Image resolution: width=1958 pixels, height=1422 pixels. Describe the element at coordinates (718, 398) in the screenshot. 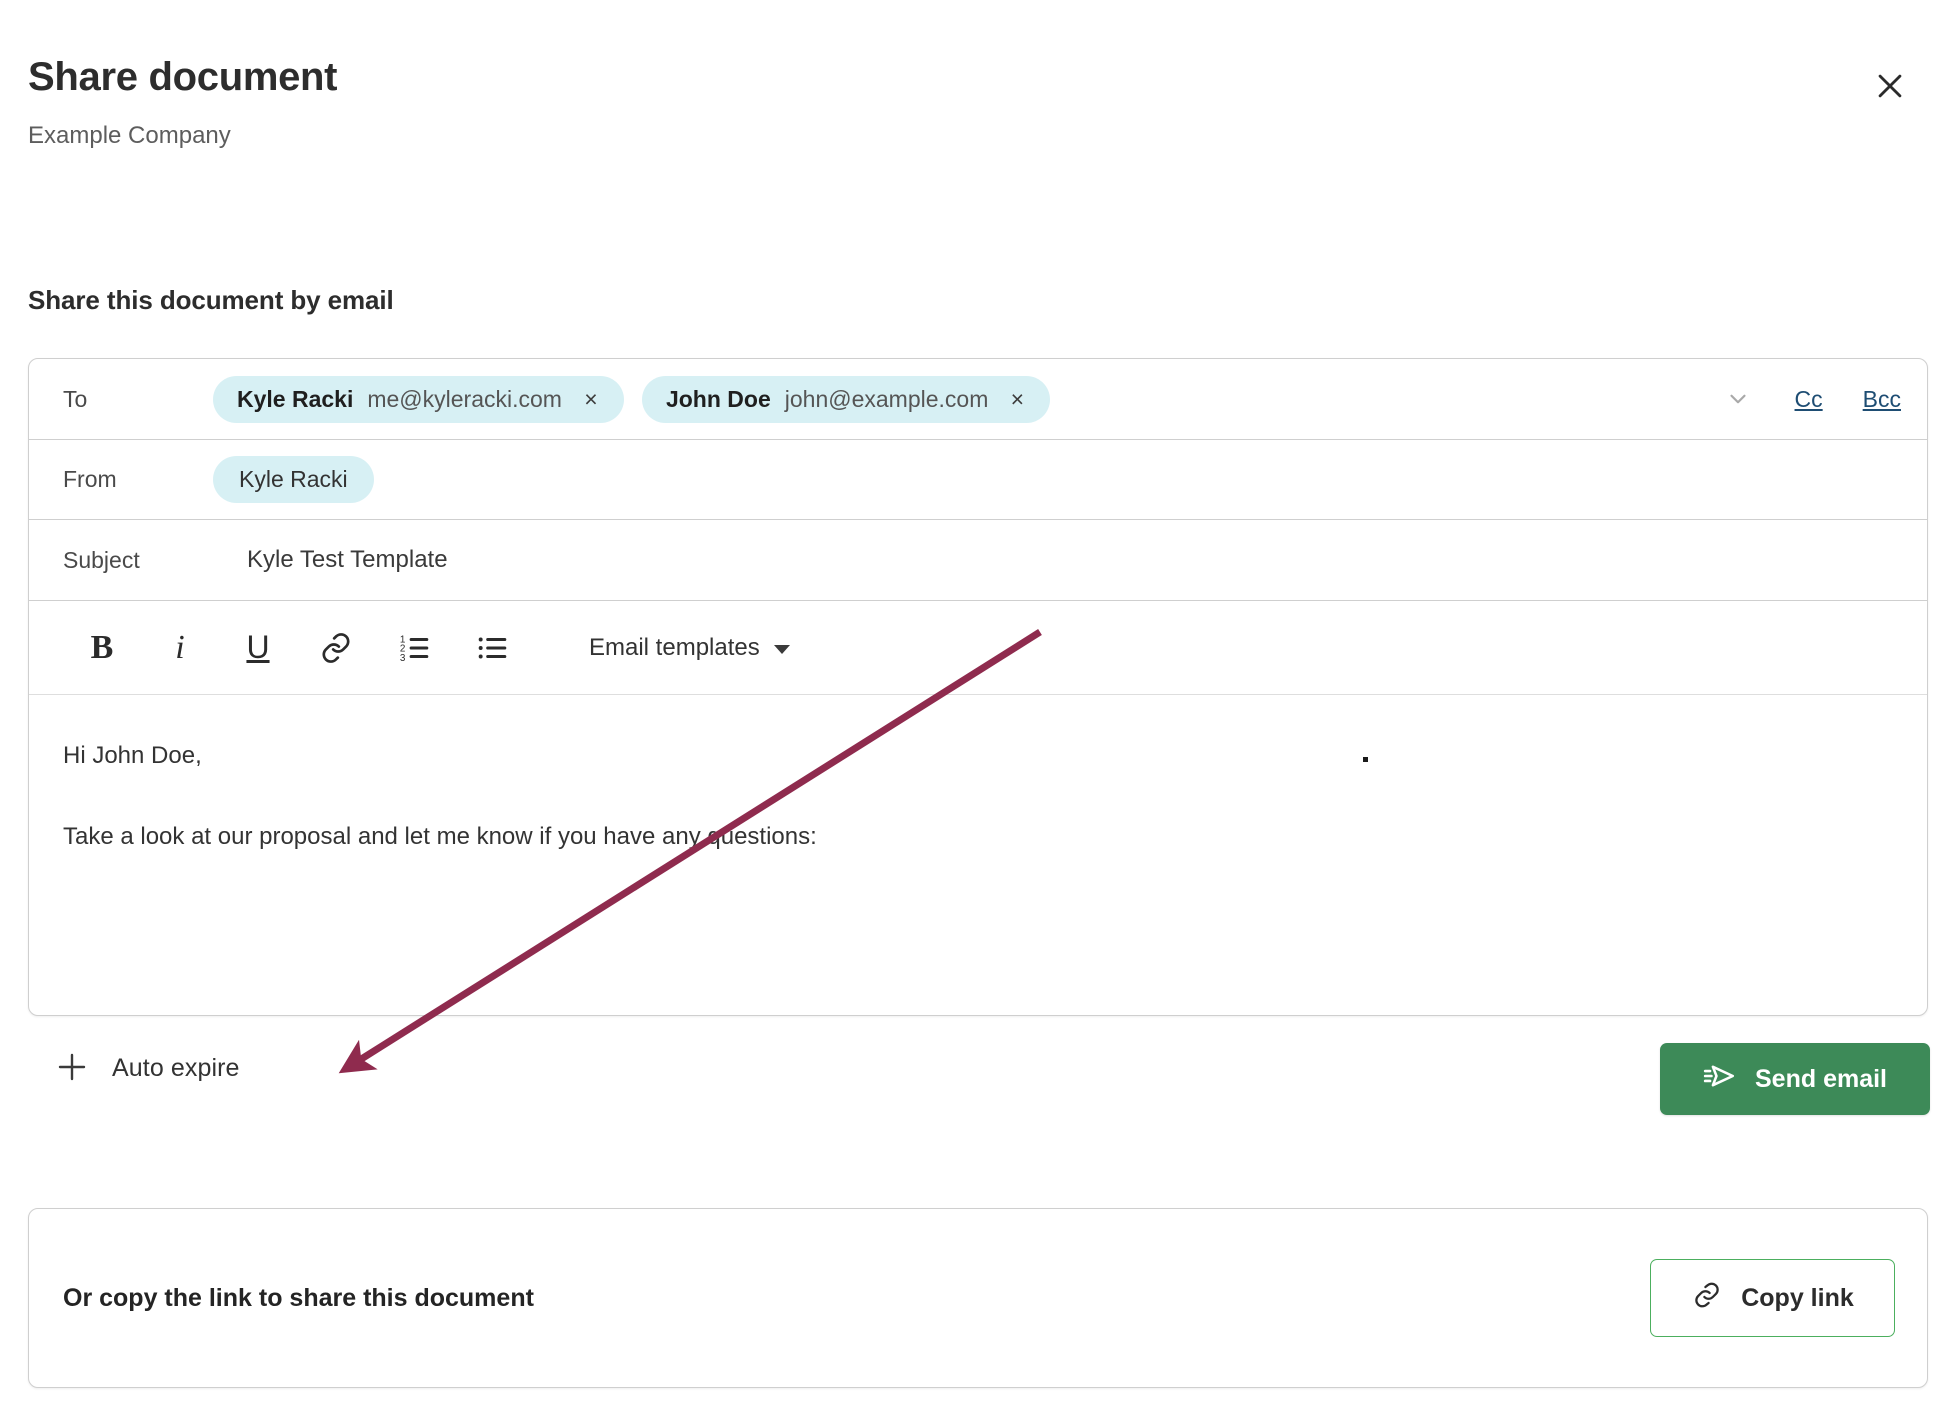

I see `recipient-name: John Doe` at that location.